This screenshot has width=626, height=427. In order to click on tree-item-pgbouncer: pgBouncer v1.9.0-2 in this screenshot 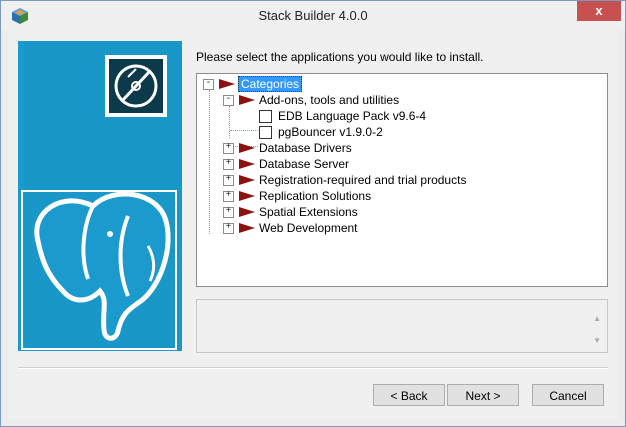, I will do `click(409, 132)`.